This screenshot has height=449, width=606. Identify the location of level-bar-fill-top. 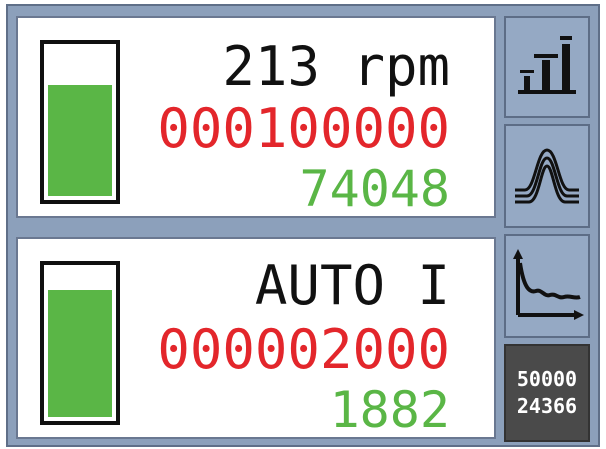
(80, 140).